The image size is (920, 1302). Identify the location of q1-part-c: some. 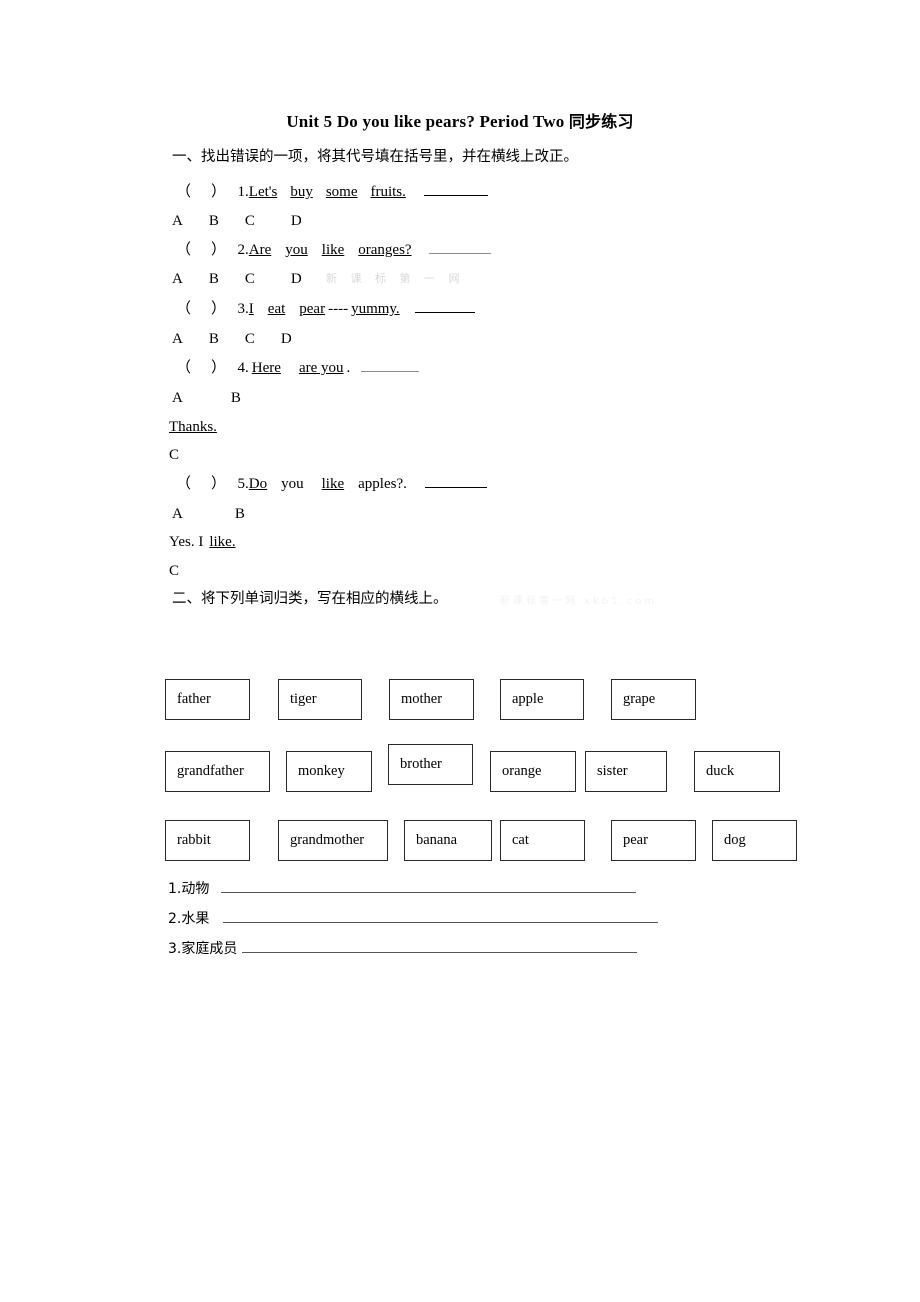
(341, 192).